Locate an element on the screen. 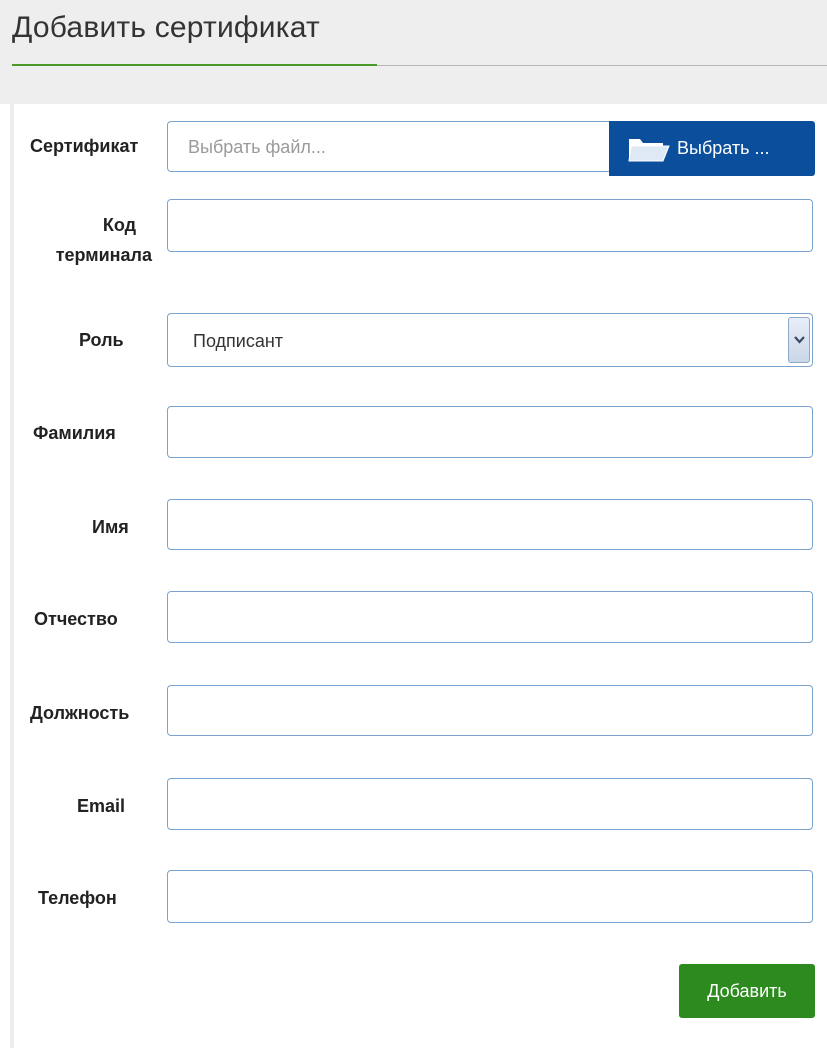  phone-label: Телефон is located at coordinates (77, 898).